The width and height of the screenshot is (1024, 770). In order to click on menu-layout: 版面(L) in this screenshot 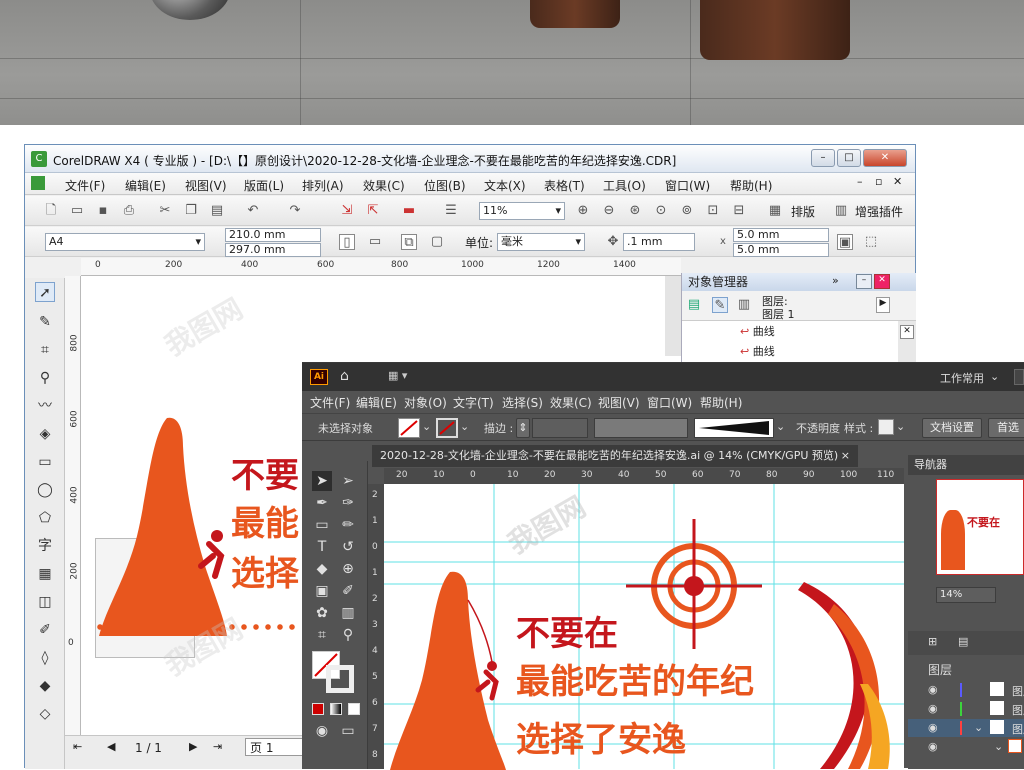, I will do `click(264, 185)`.